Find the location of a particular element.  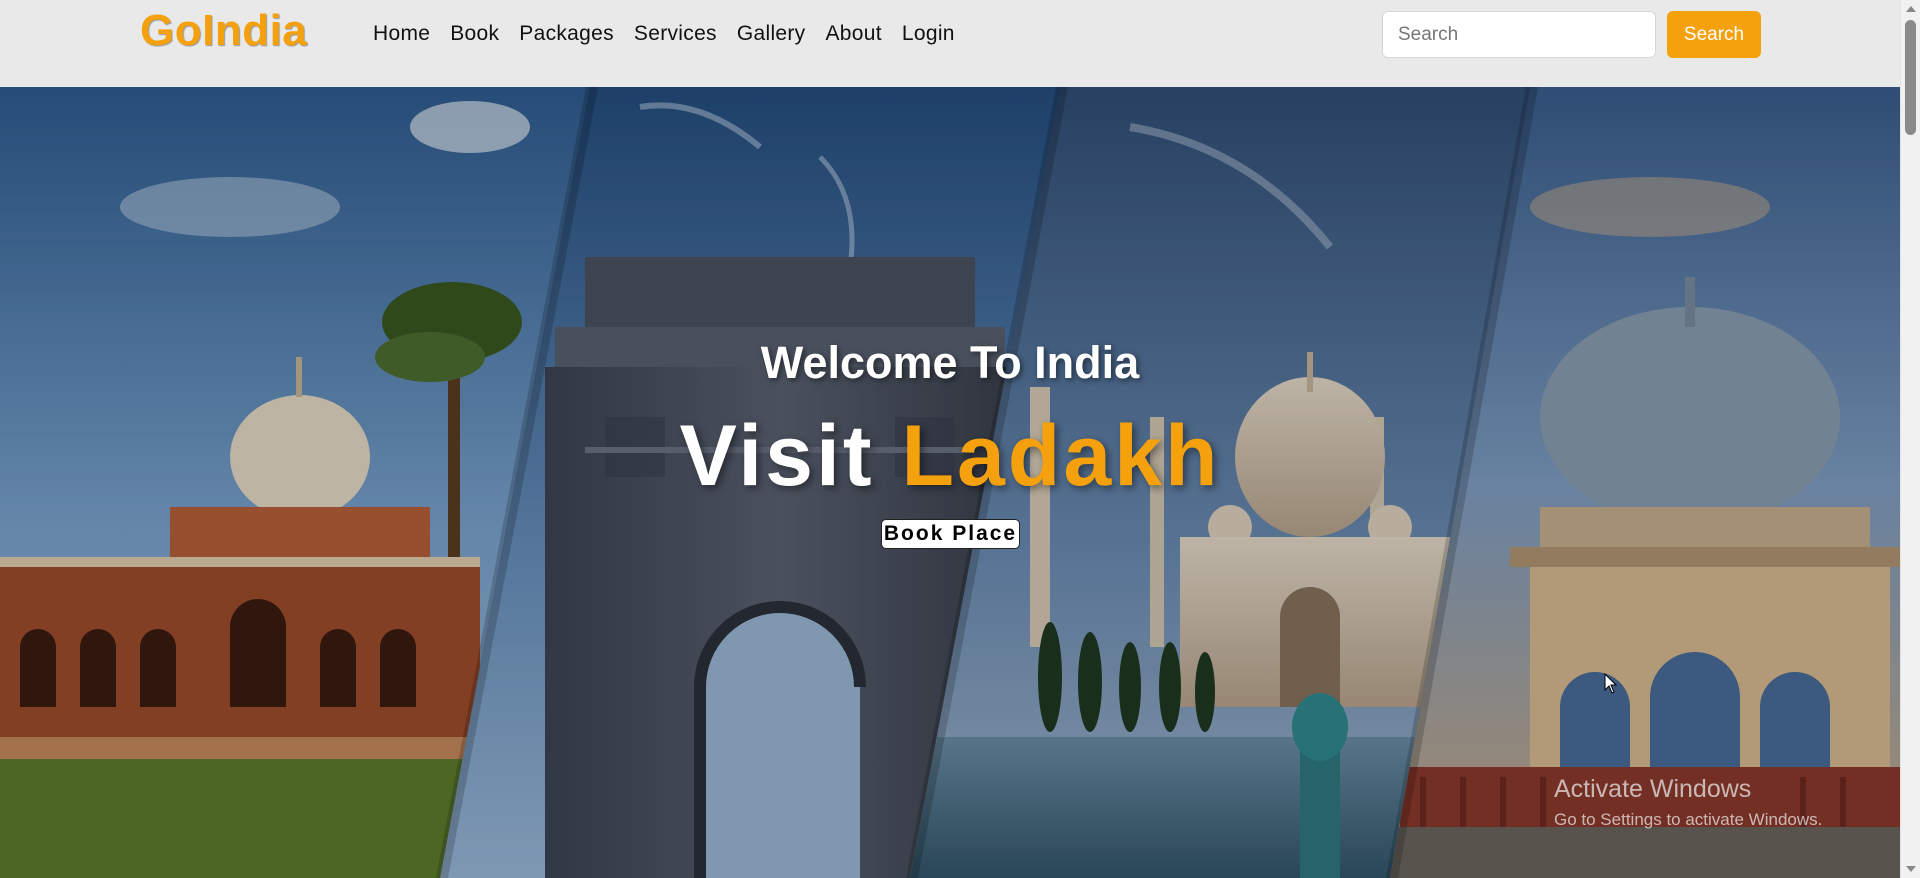

scroll-down-arrow-icon is located at coordinates (1911, 869).